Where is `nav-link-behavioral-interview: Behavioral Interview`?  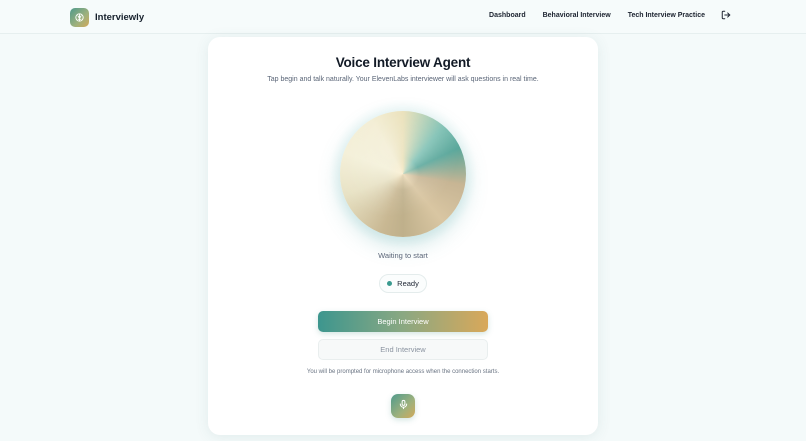 nav-link-behavioral-interview: Behavioral Interview is located at coordinates (577, 15).